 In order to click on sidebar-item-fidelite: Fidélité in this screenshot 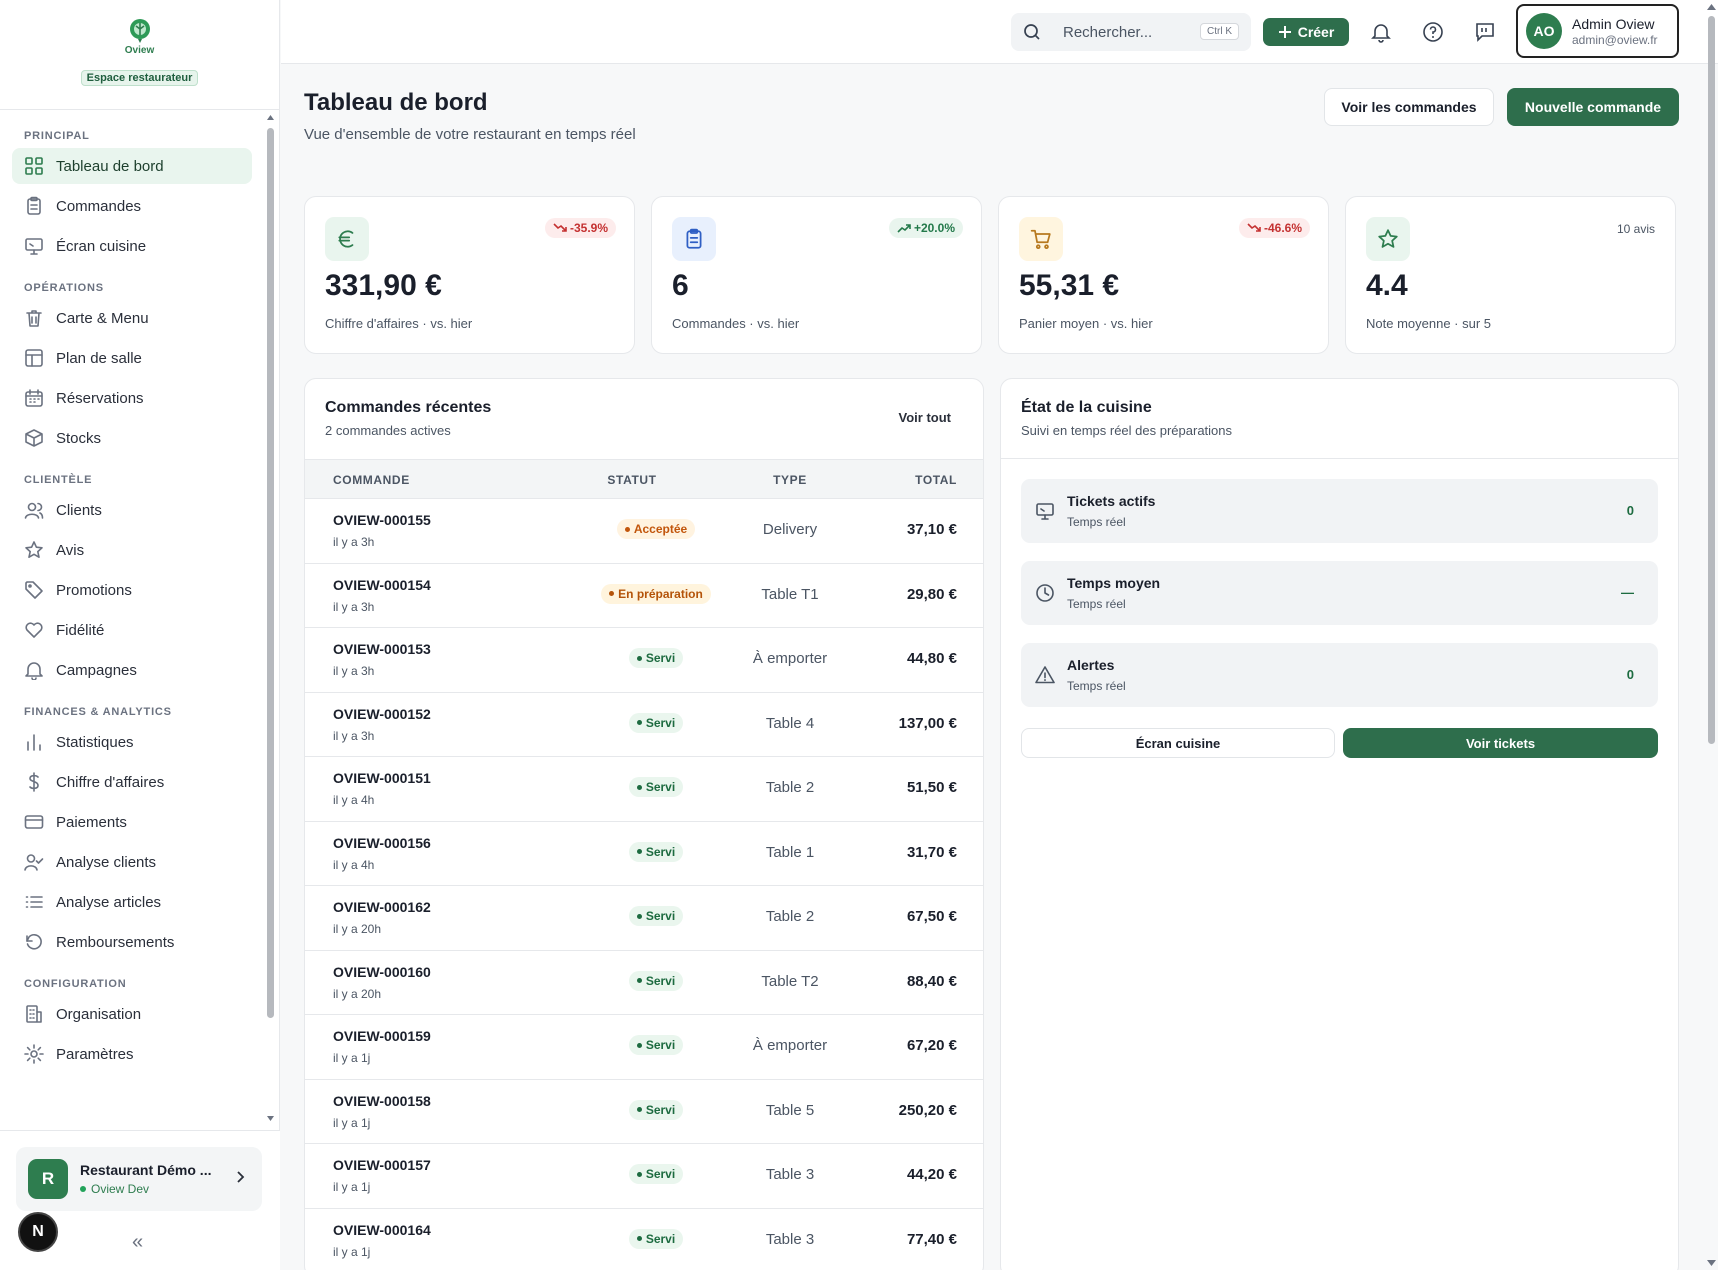, I will do `click(132, 630)`.